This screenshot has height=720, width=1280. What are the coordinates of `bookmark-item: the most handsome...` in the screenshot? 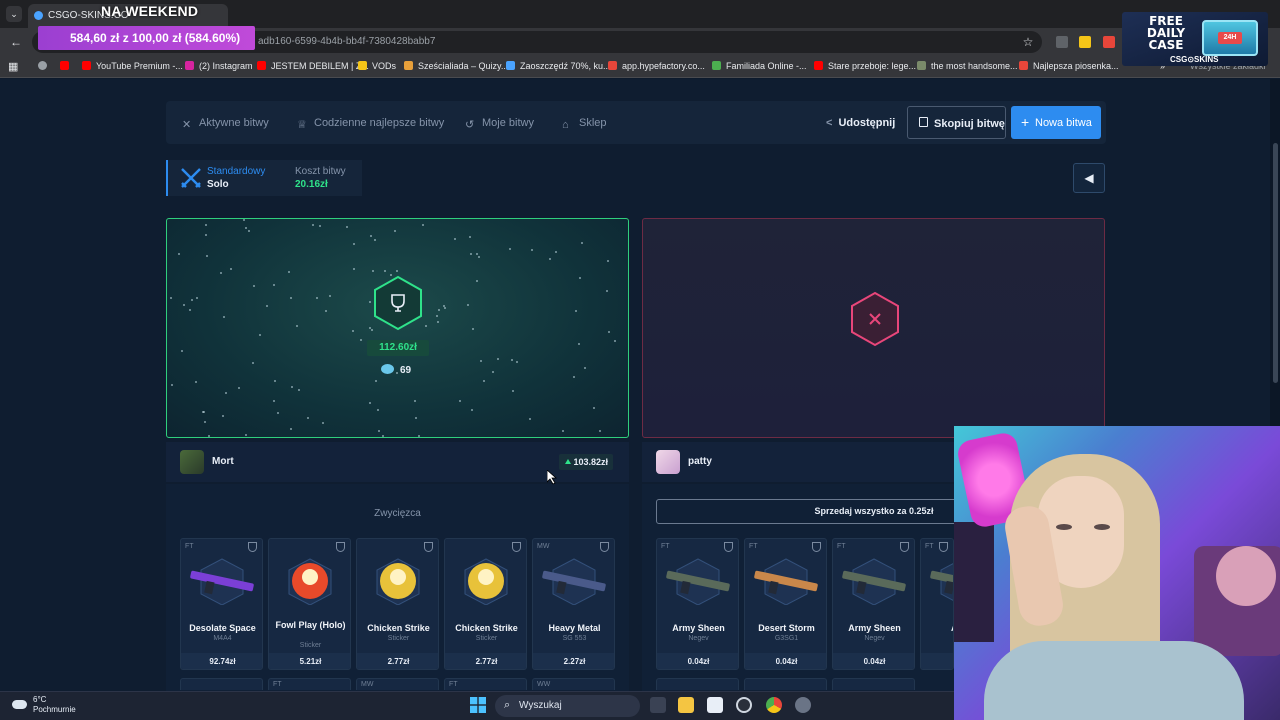 It's located at (967, 66).